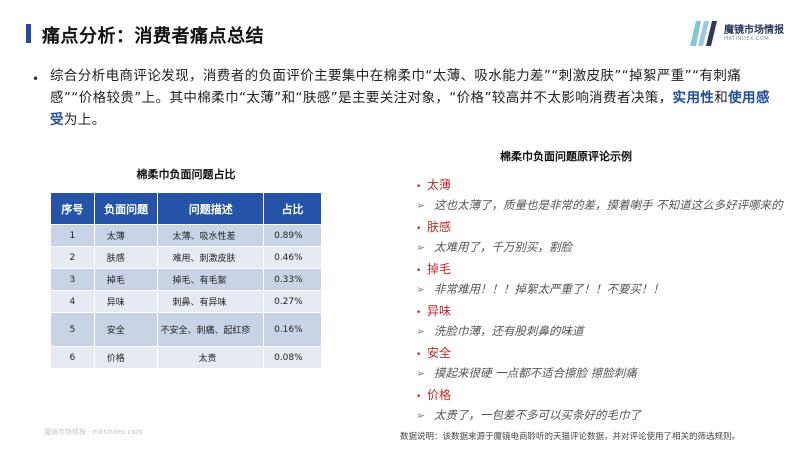 This screenshot has height=450, width=800. Describe the element at coordinates (608, 332) in the screenshot. I see `review-quote: ➢ 洗脸巾薄，还有股刺鼻的味道` at that location.